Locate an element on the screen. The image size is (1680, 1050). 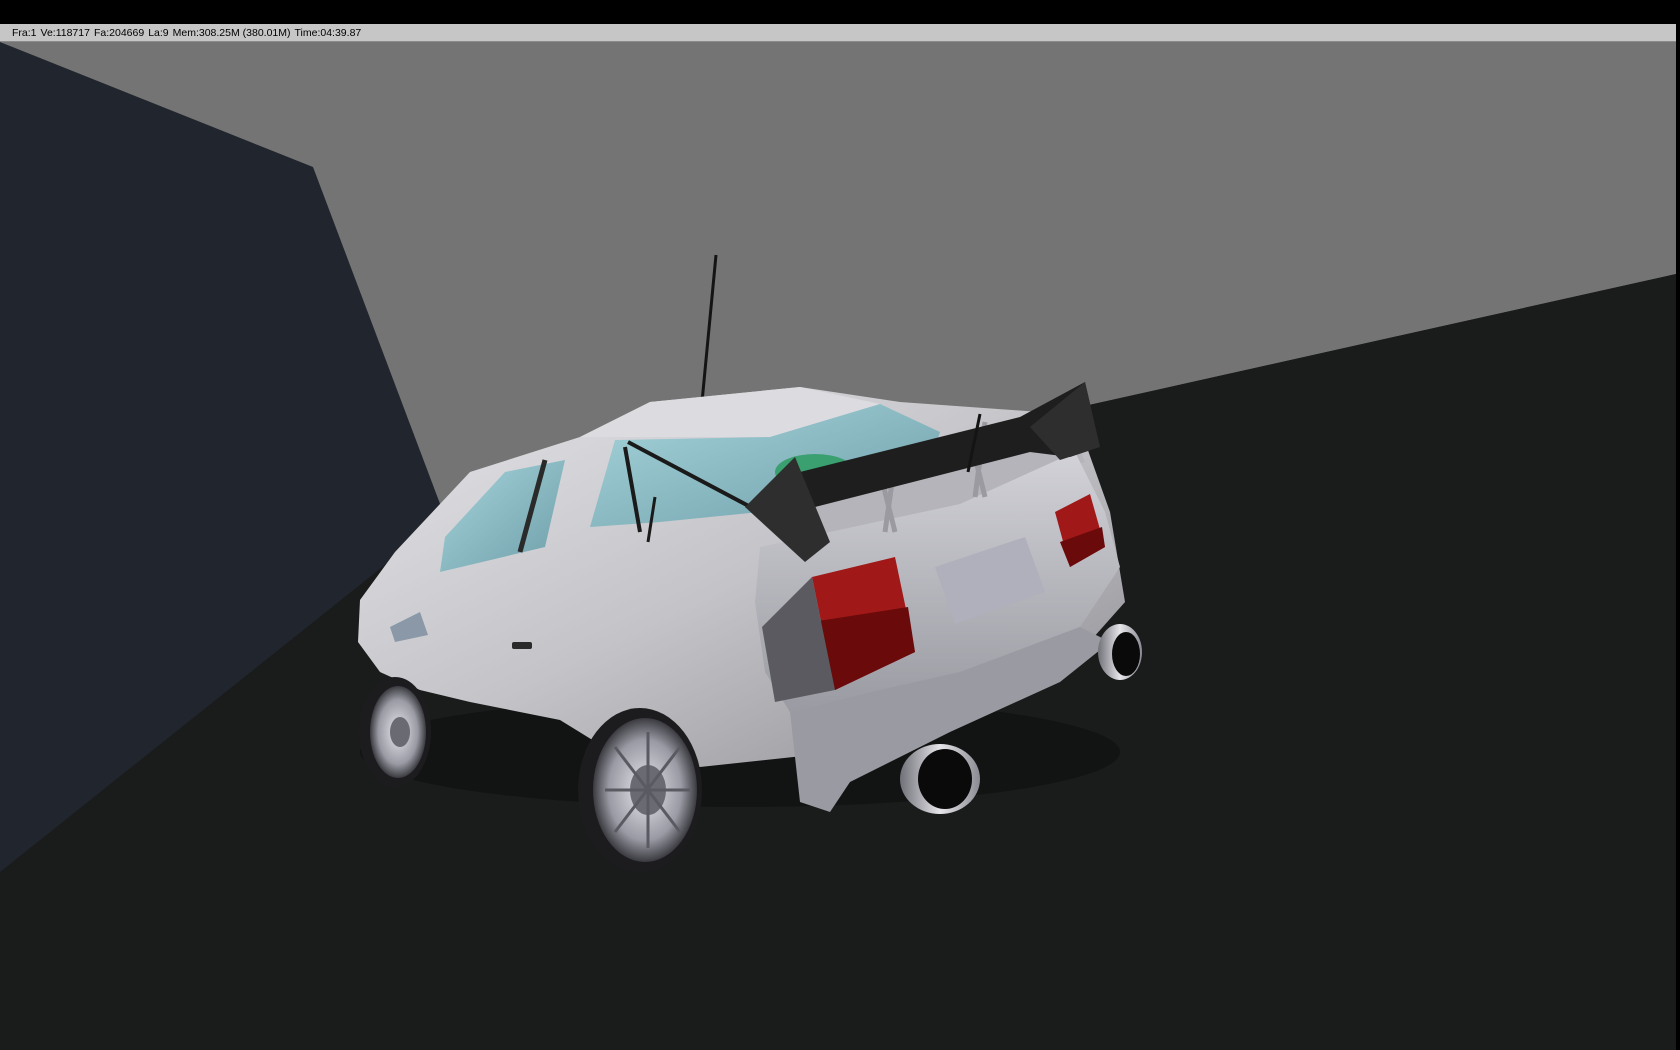
memory-usage: Mem:308.25M (380.01M) is located at coordinates (231, 32).